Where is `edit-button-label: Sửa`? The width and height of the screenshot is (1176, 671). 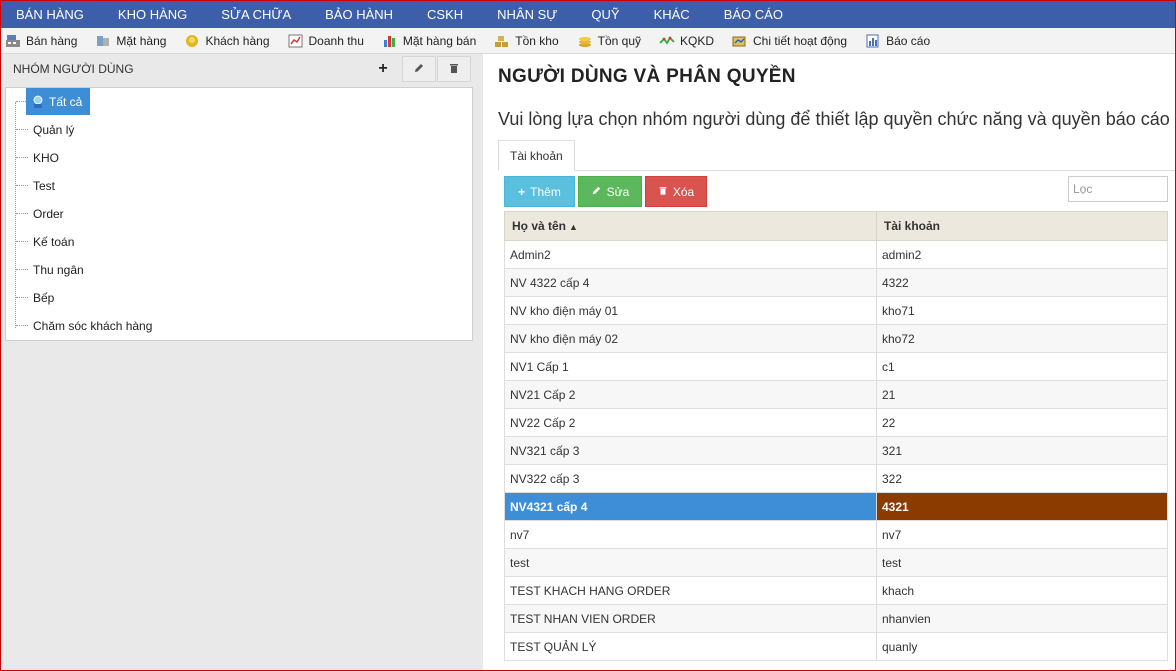
edit-button-label: Sửa is located at coordinates (618, 191).